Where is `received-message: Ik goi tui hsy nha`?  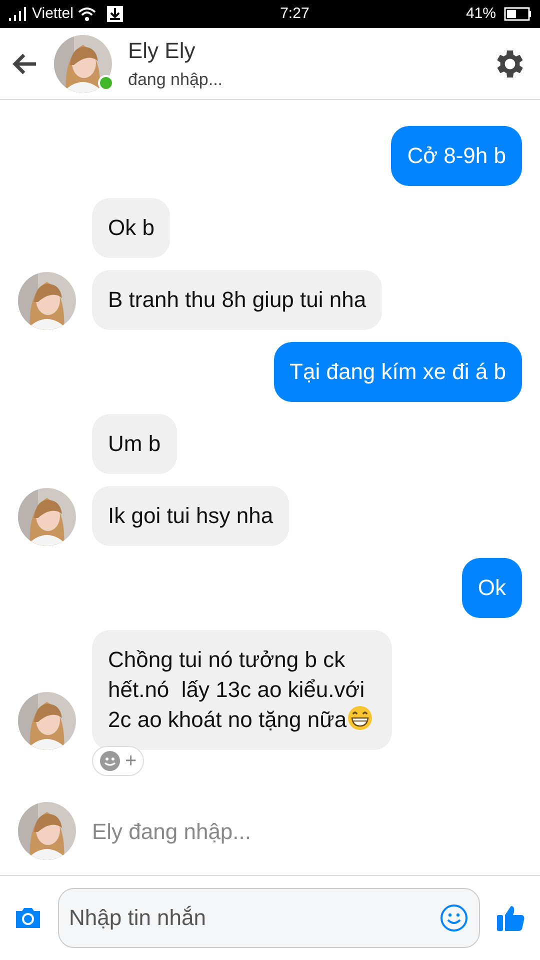 received-message: Ik goi tui hsy nha is located at coordinates (191, 516).